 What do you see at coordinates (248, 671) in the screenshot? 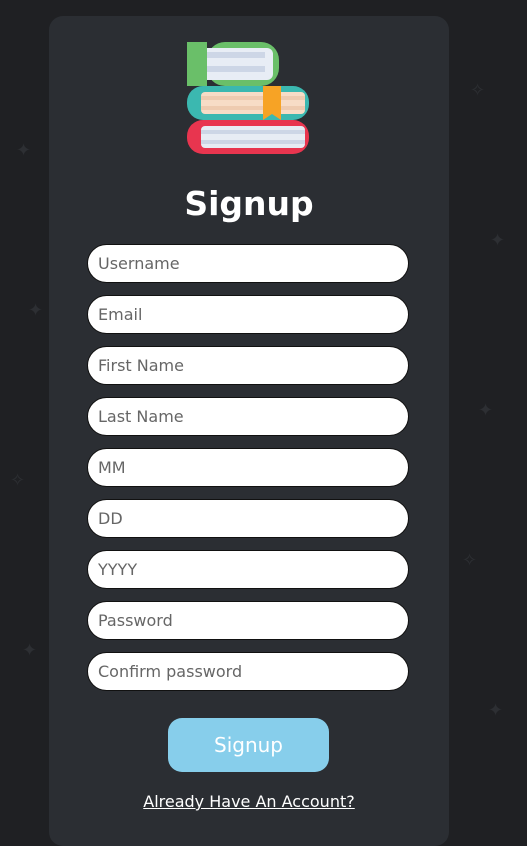
I see `confirm-password-field` at bounding box center [248, 671].